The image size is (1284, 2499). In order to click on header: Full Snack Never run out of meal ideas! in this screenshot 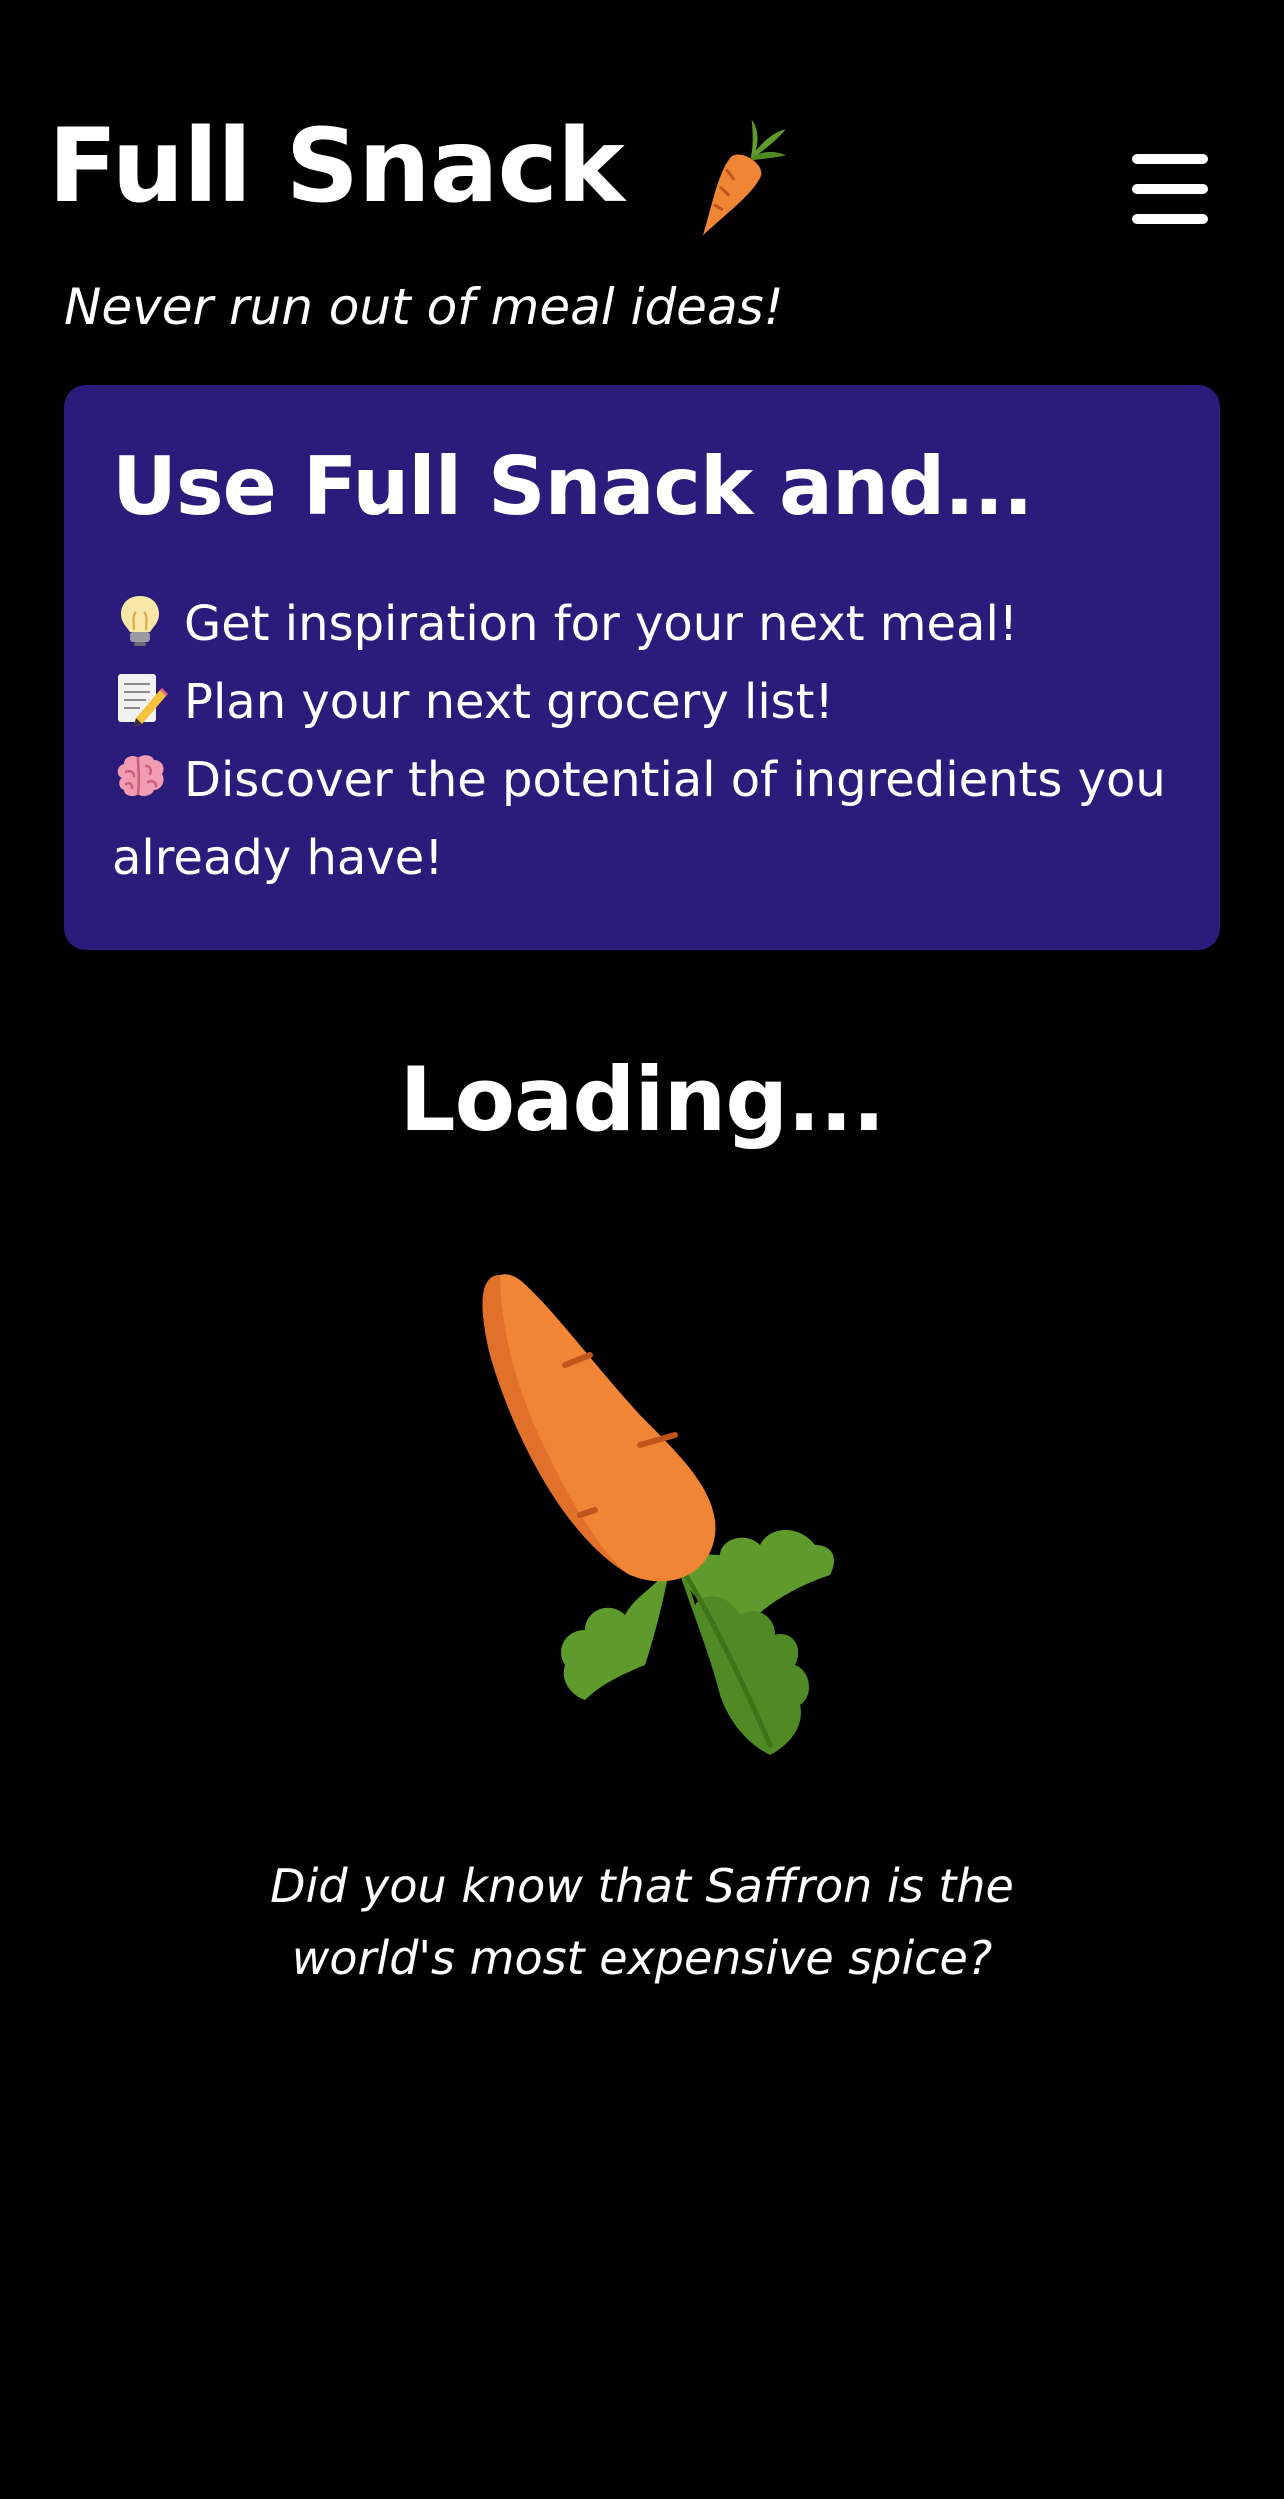, I will do `click(642, 168)`.